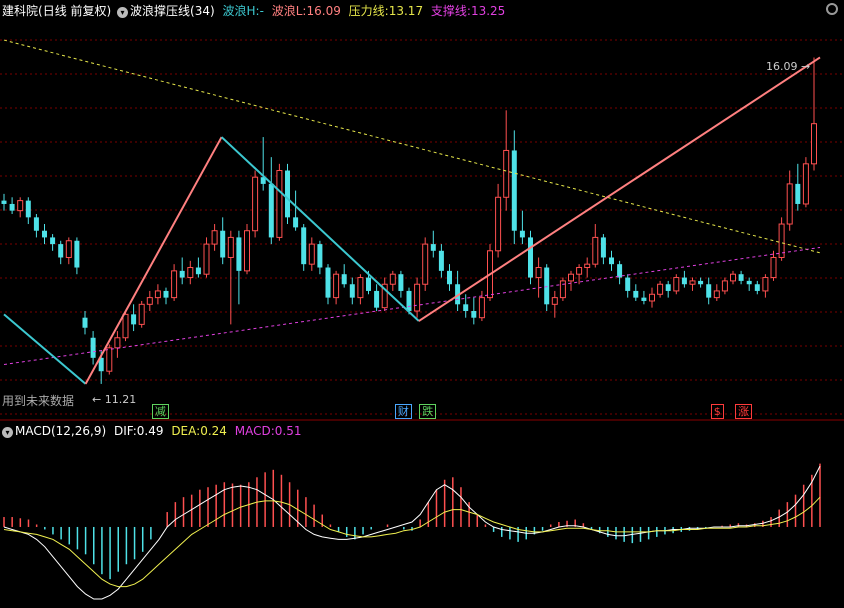 The image size is (844, 608). What do you see at coordinates (744, 411) in the screenshot?
I see `event-tag: 涨` at bounding box center [744, 411].